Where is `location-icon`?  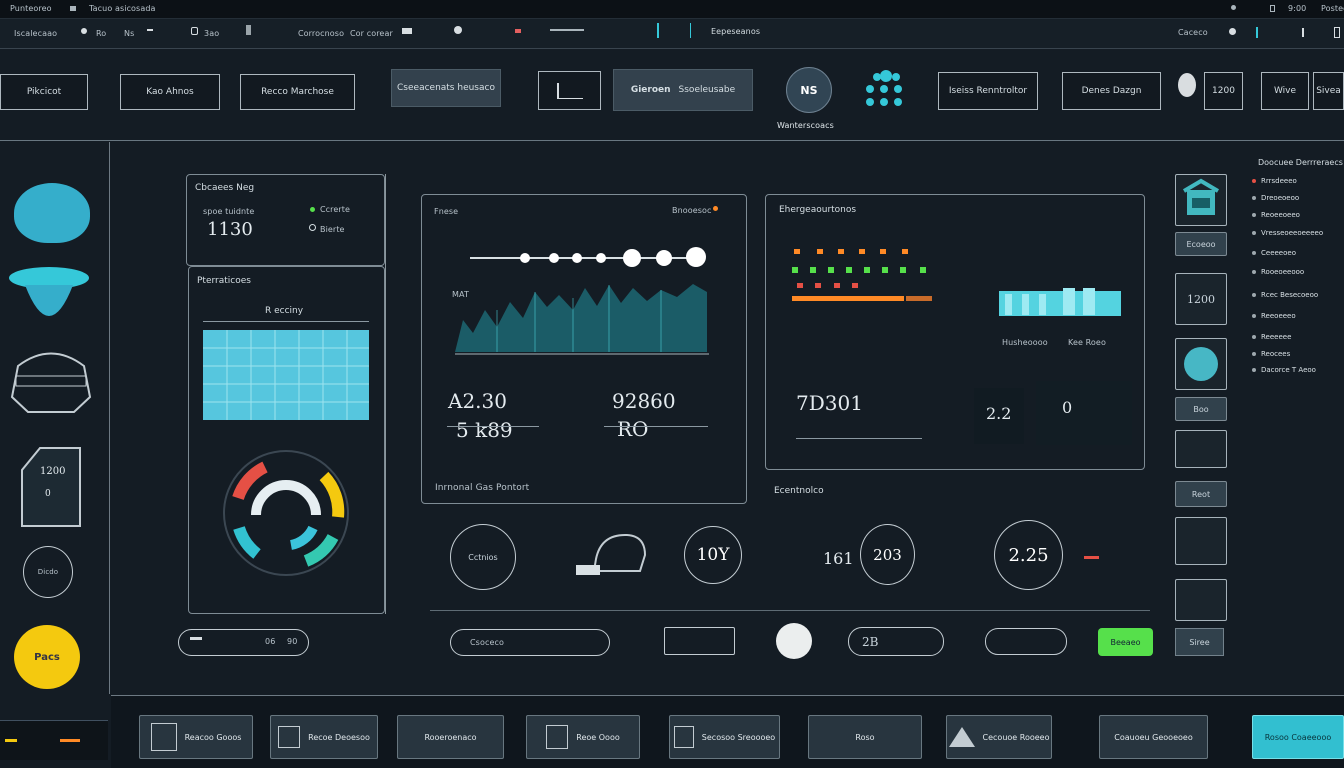 location-icon is located at coordinates (458, 30).